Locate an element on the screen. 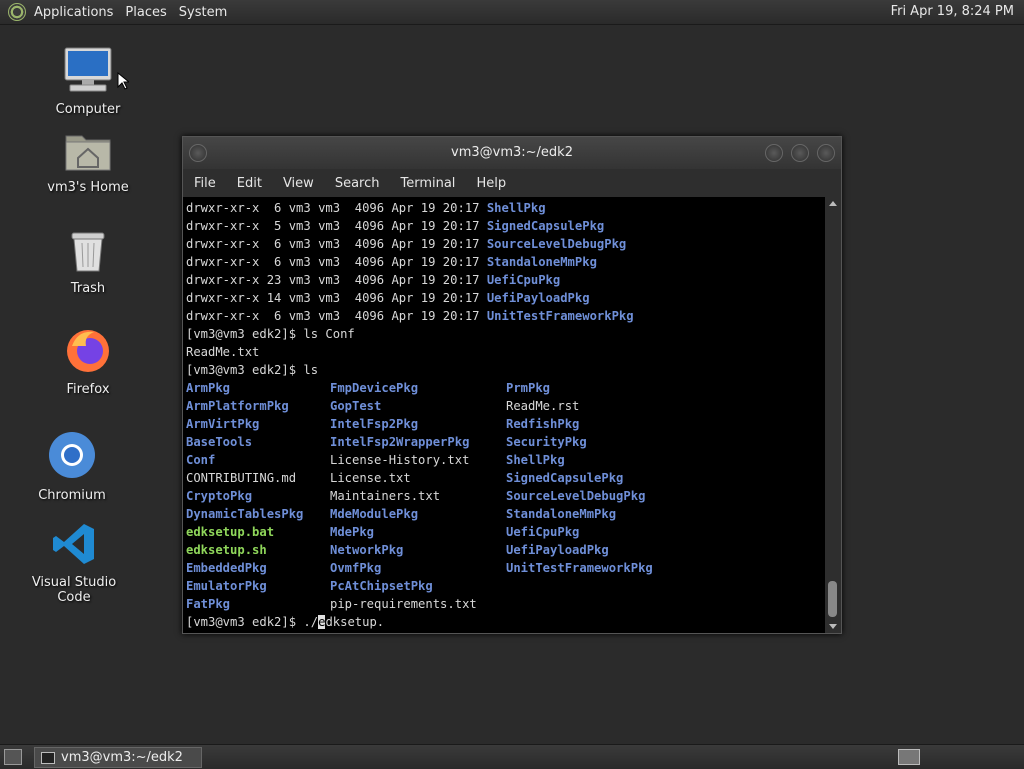  desktop-icon-label: Chromium is located at coordinates (72, 495).